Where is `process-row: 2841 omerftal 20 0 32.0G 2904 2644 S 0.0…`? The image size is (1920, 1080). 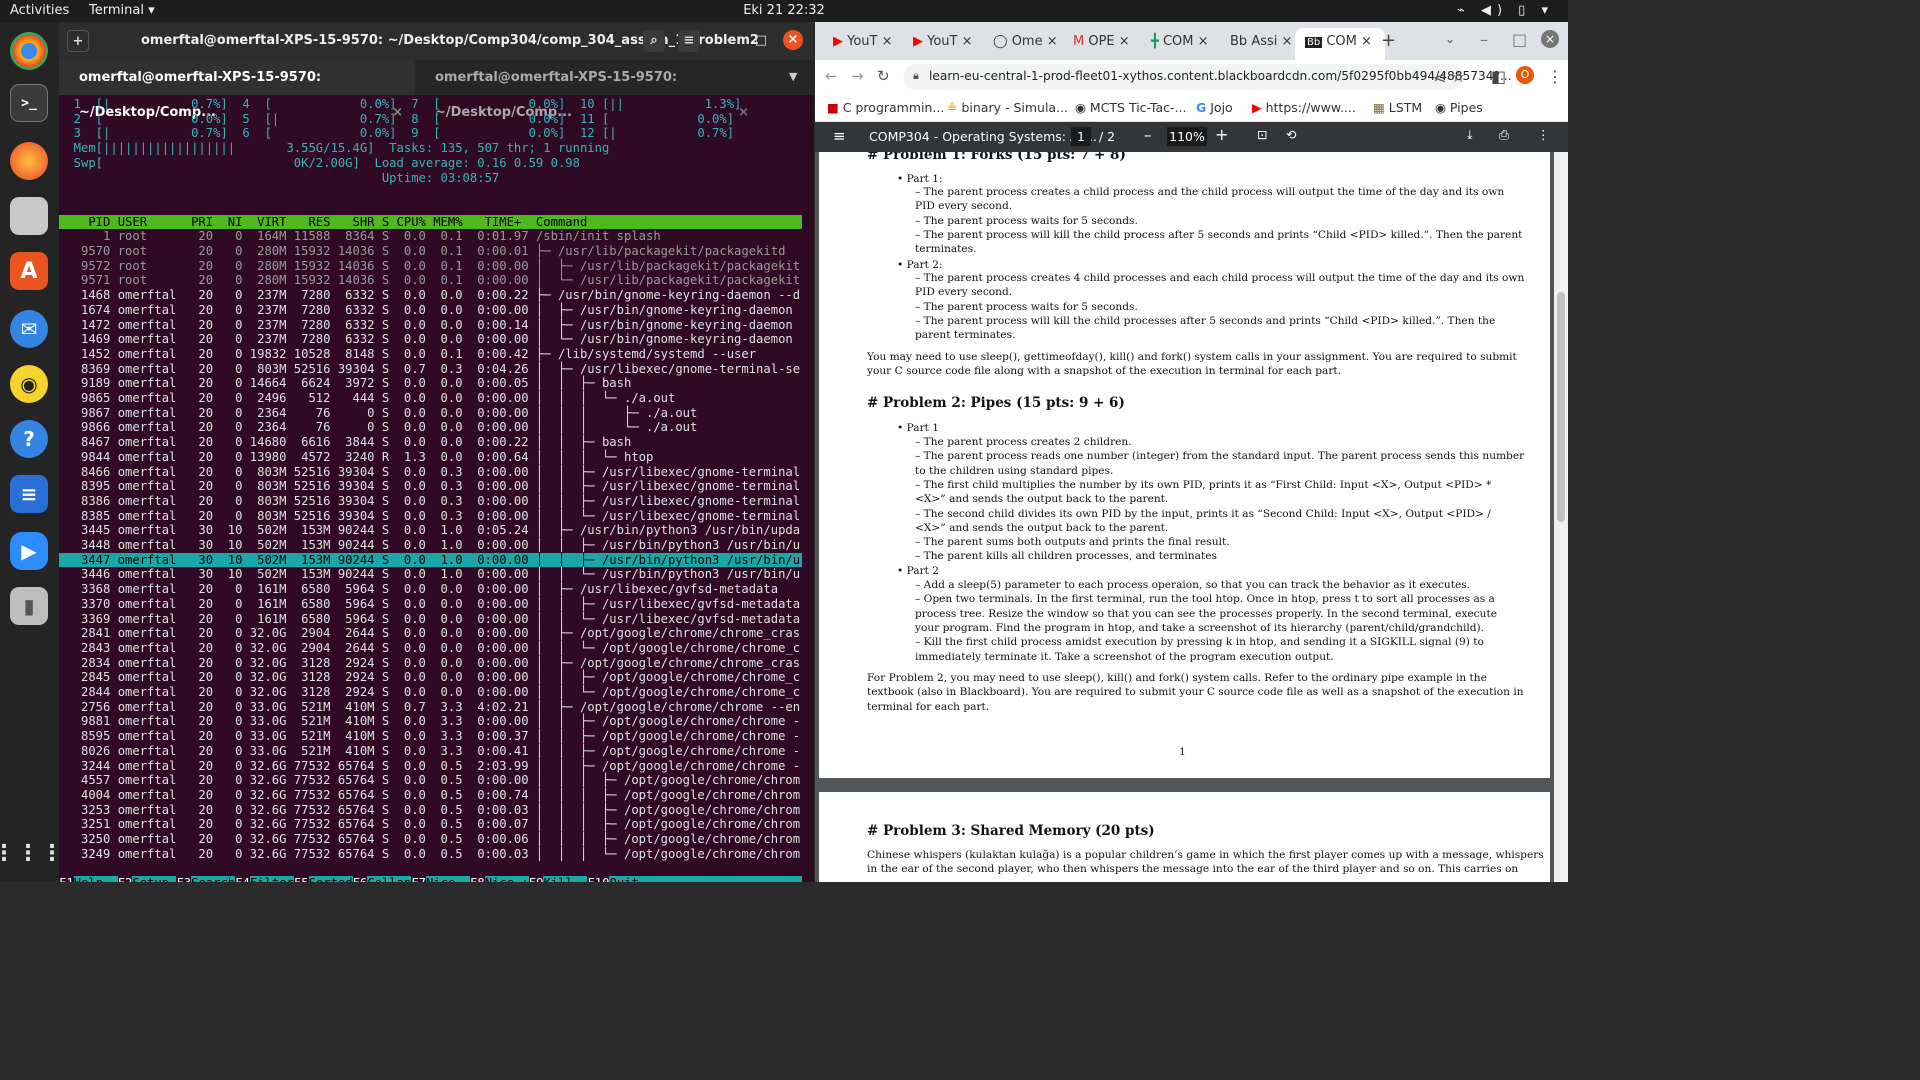
process-row: 2841 omerftal 20 0 32.0G 2904 2644 S 0.0… is located at coordinates (430, 633).